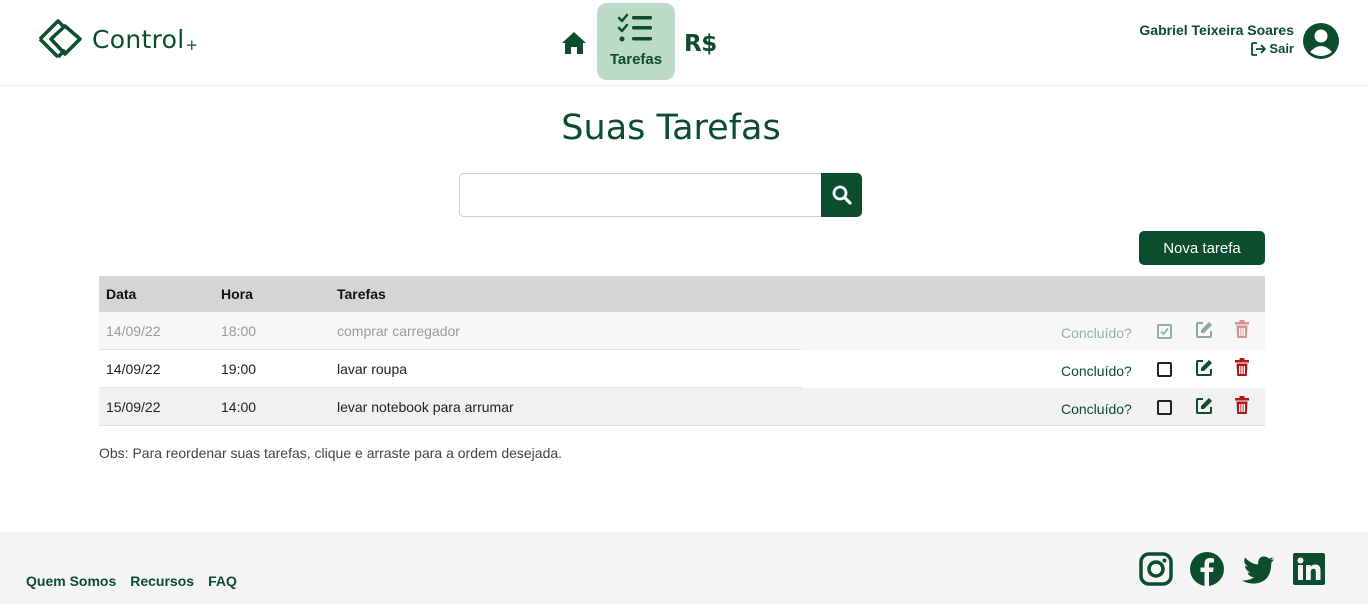 This screenshot has height=604, width=1368. I want to click on main-nav: Tarefas R$, so click(636, 41).